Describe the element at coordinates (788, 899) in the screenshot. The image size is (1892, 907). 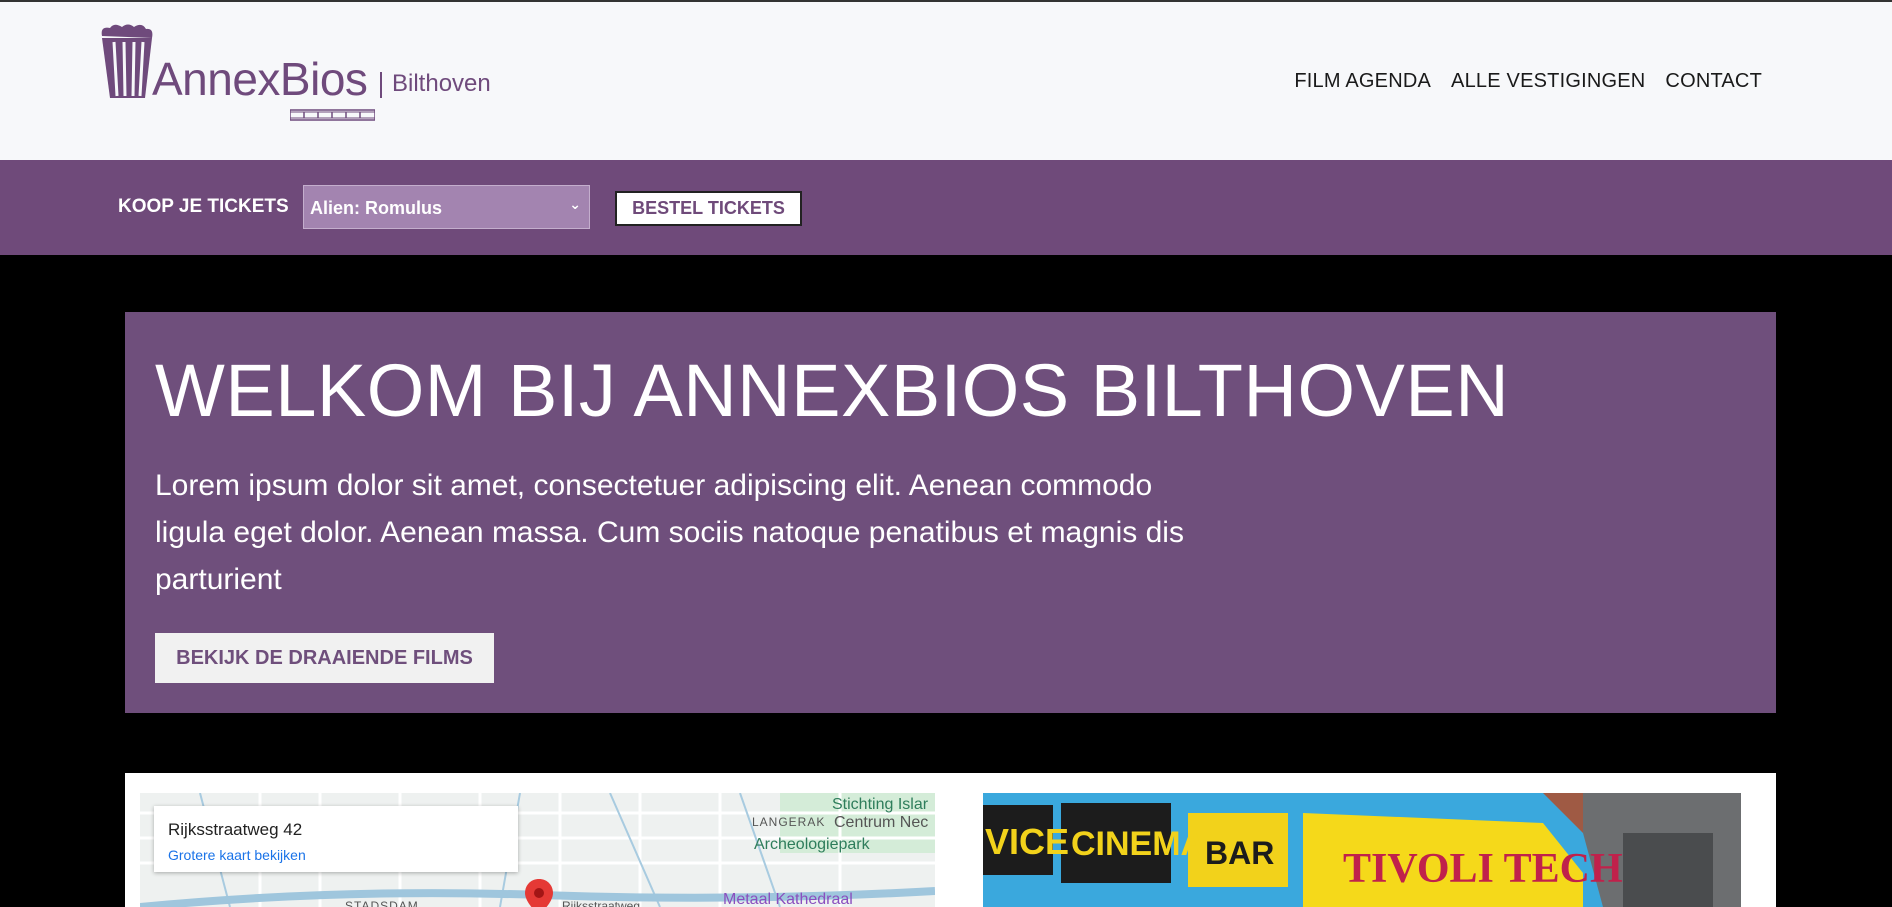
I see `map-label-metaal: Metaal Kathedraal` at that location.